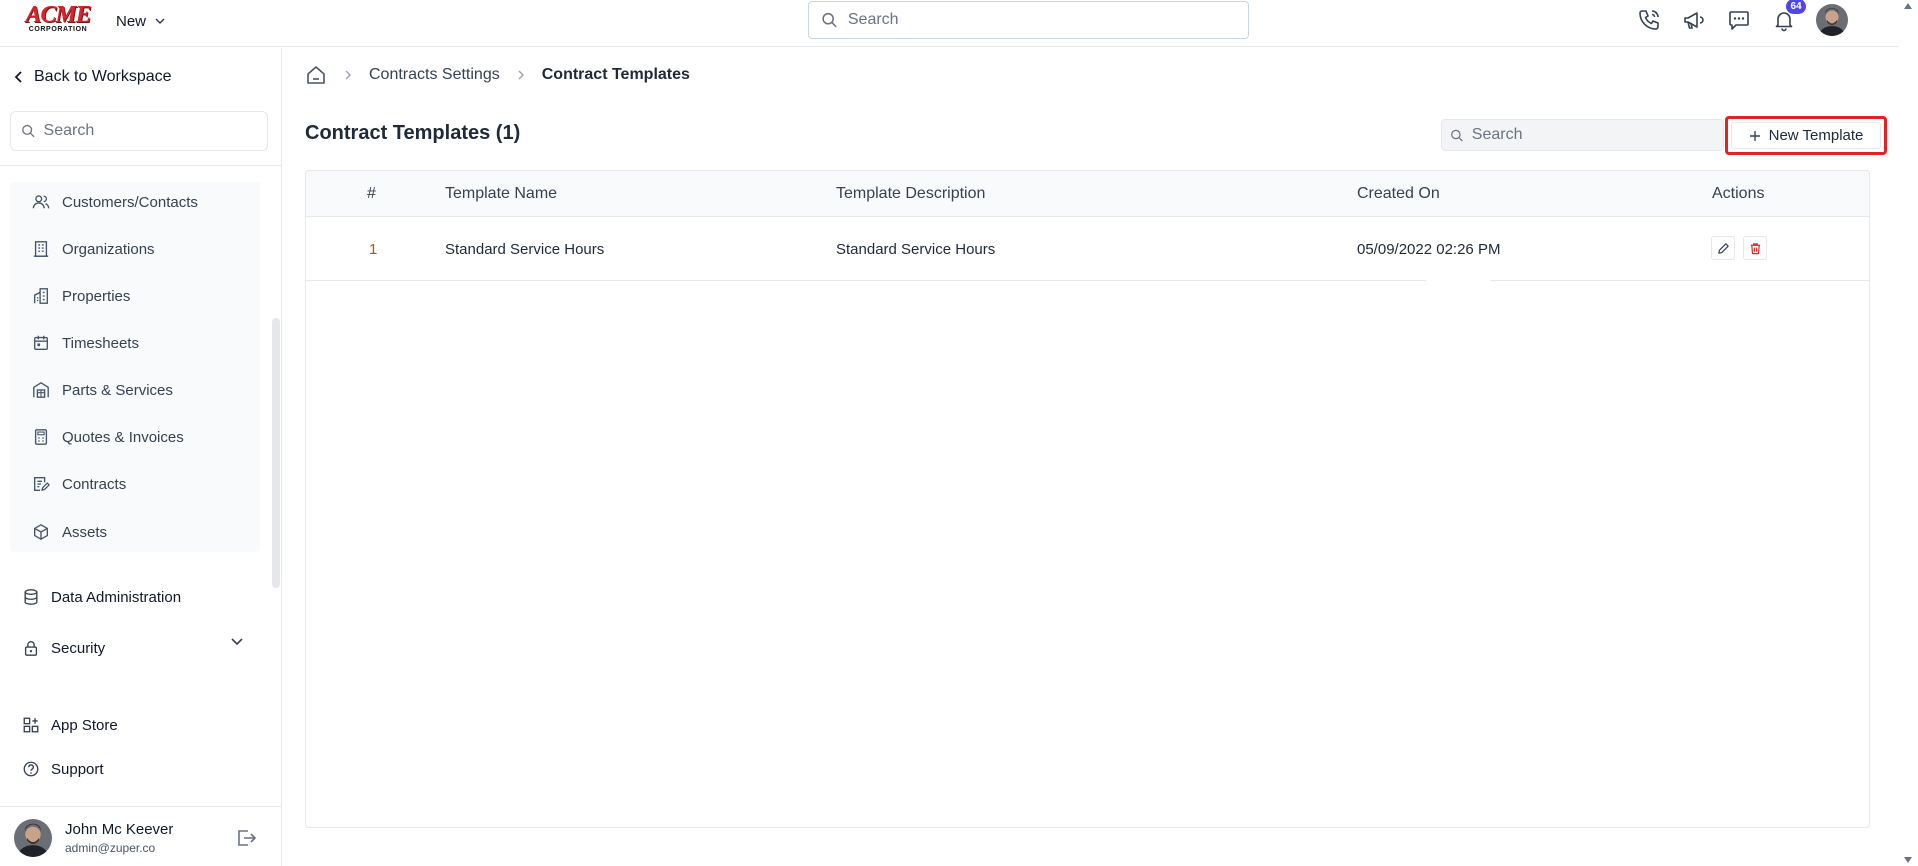  Describe the element at coordinates (1597, 135) in the screenshot. I see `table-search-input` at that location.